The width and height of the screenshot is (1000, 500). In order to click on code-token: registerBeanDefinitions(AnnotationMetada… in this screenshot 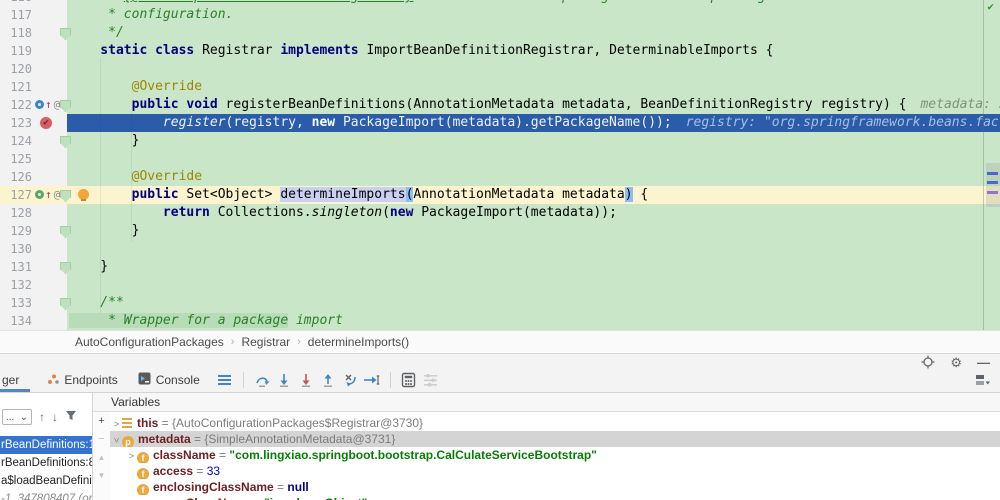, I will do `click(566, 104)`.